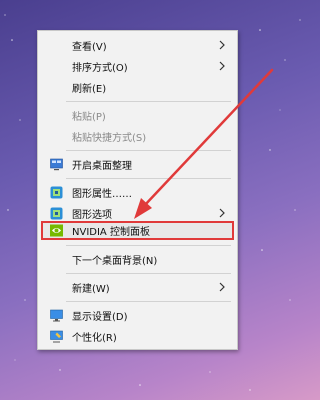 Image resolution: width=320 pixels, height=400 pixels. What do you see at coordinates (89, 47) in the screenshot?
I see `menu-item-label: 查看(V)` at bounding box center [89, 47].